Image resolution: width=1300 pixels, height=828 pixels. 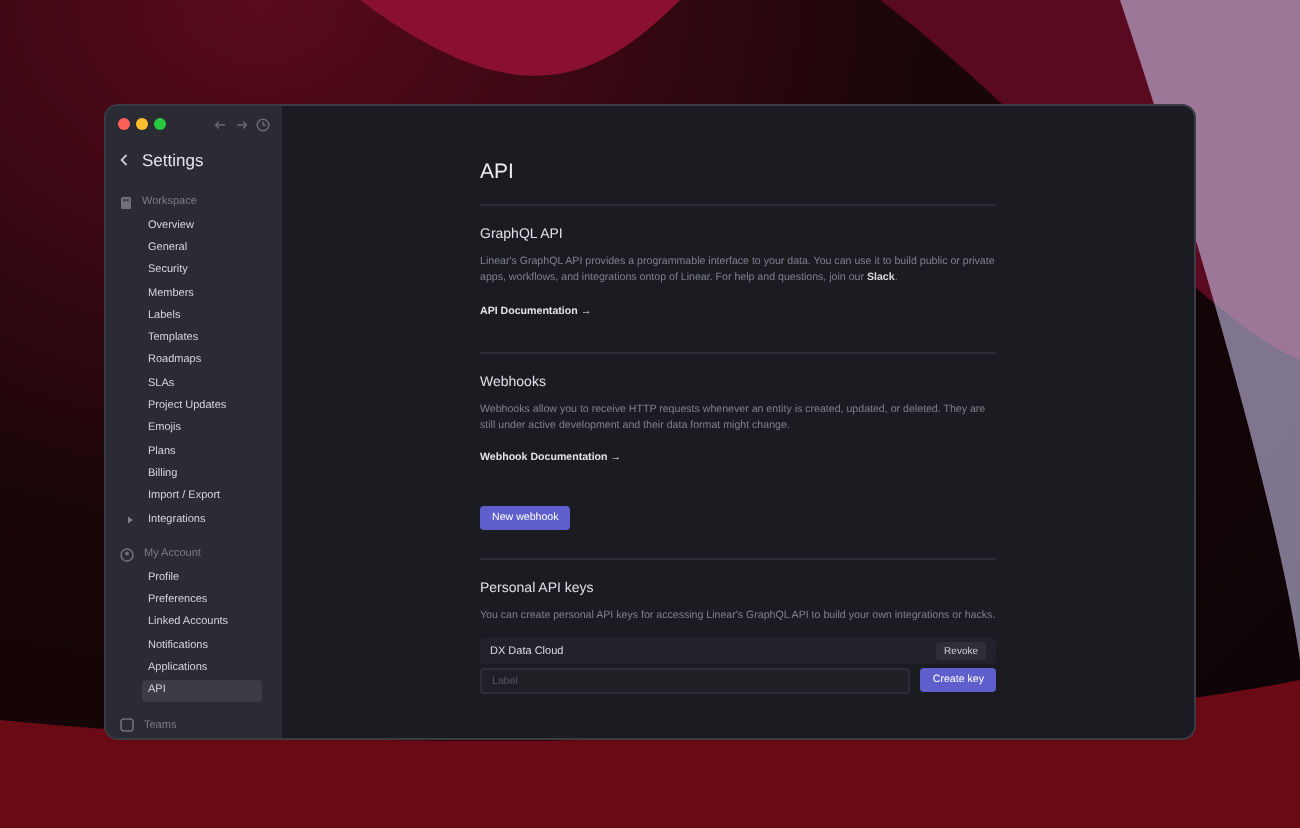 What do you see at coordinates (498, 172) in the screenshot?
I see `page-title: API` at bounding box center [498, 172].